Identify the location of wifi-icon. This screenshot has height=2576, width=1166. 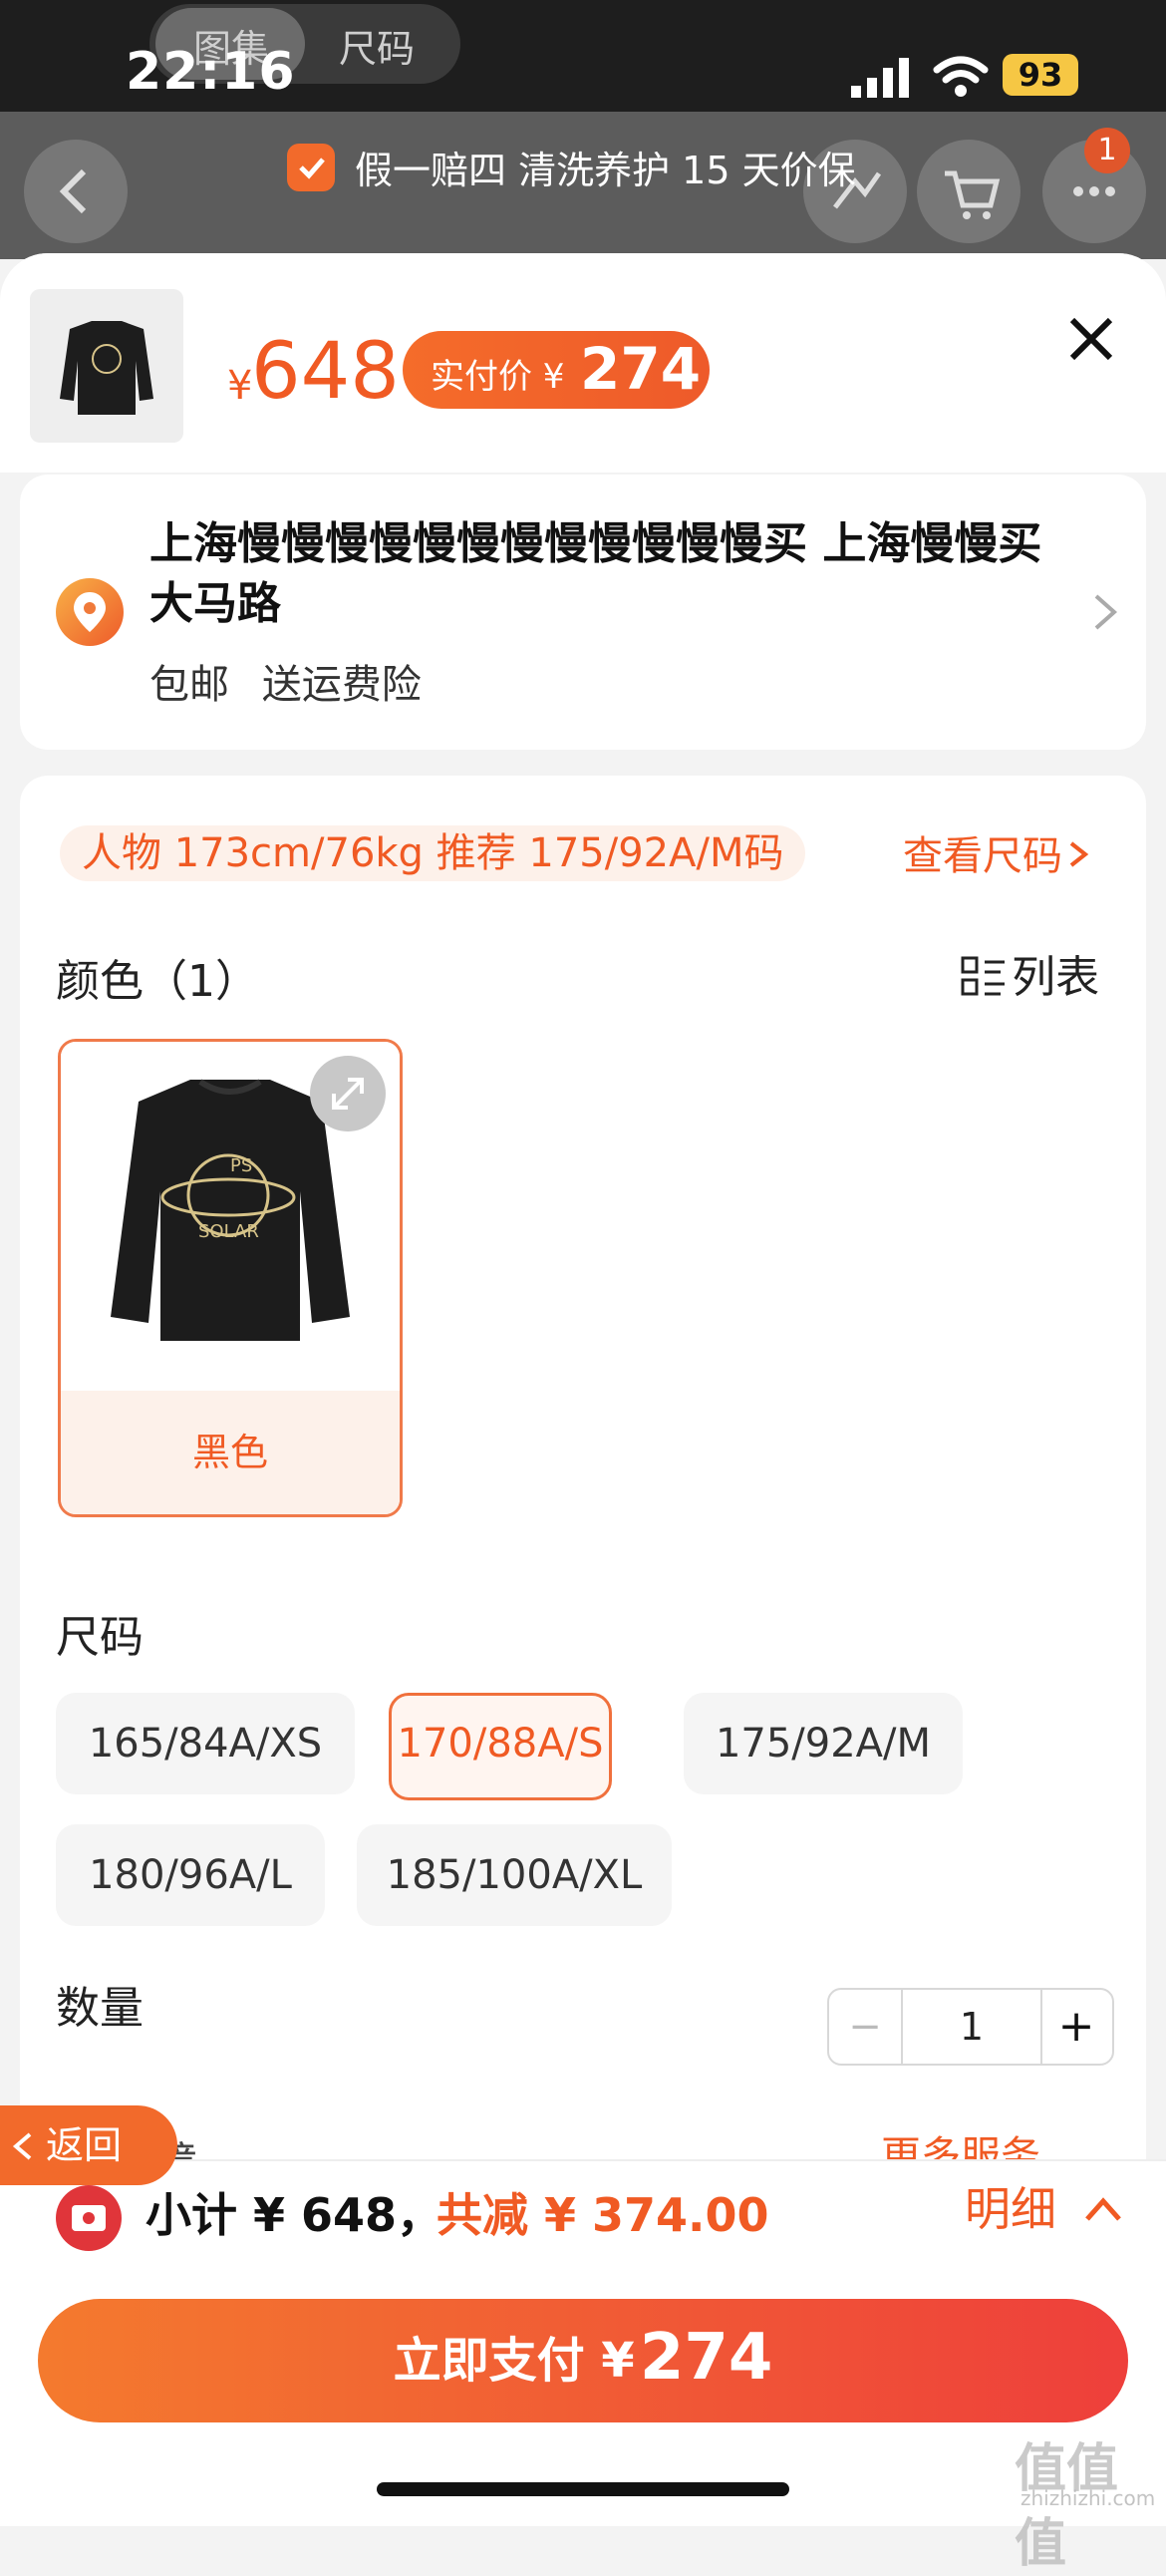
(961, 76).